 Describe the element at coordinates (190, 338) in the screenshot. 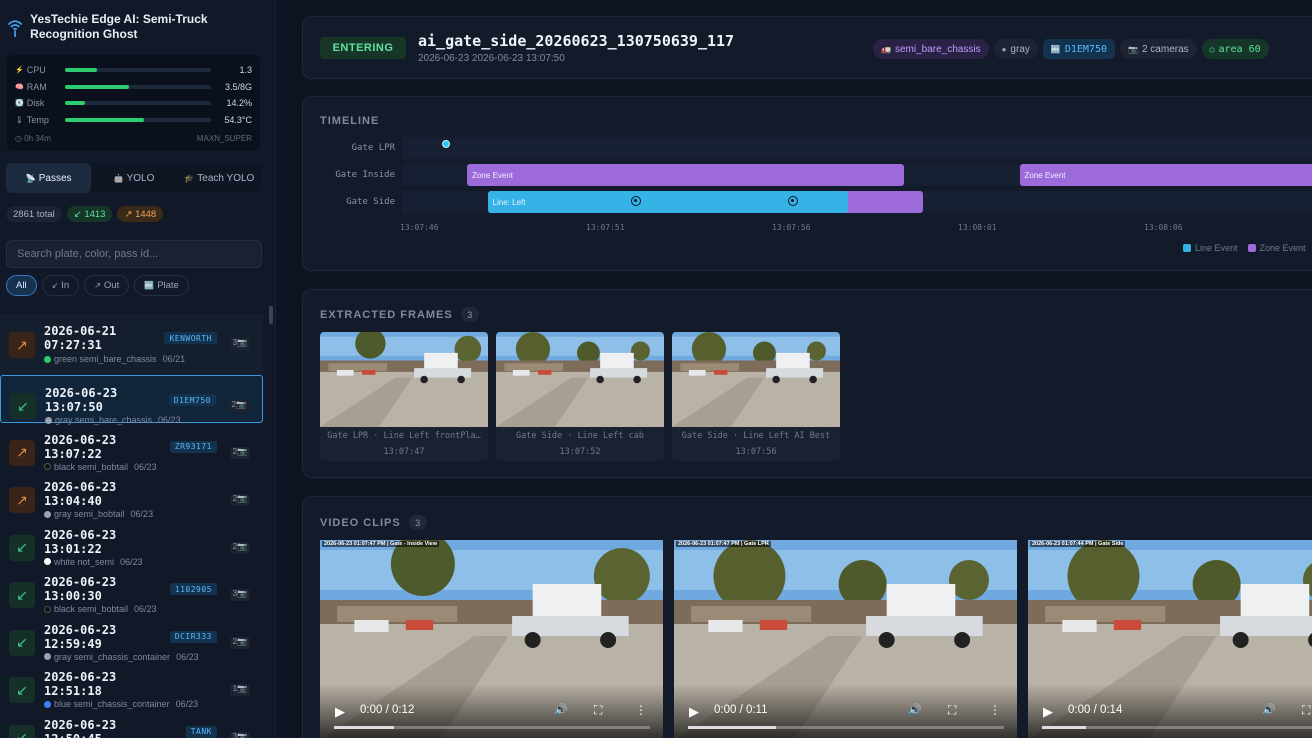

I see `plate-badge: KENWORTH` at that location.